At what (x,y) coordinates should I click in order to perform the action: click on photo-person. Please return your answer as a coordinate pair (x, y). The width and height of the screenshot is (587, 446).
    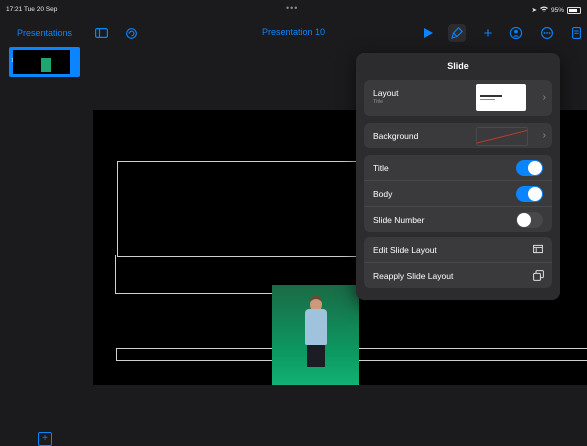
    Looking at the image, I should click on (316, 335).